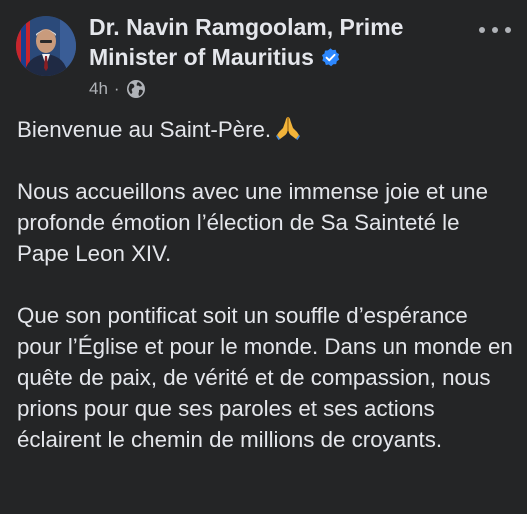 This screenshot has width=527, height=514. I want to click on post-paragraph-text: Bienvenue au Saint-Père., so click(144, 129).